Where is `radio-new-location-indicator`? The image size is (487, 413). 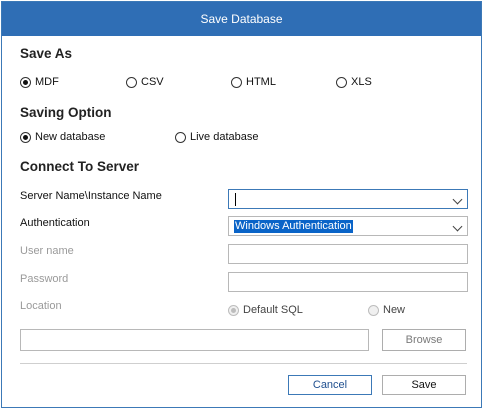
radio-new-location-indicator is located at coordinates (373, 310).